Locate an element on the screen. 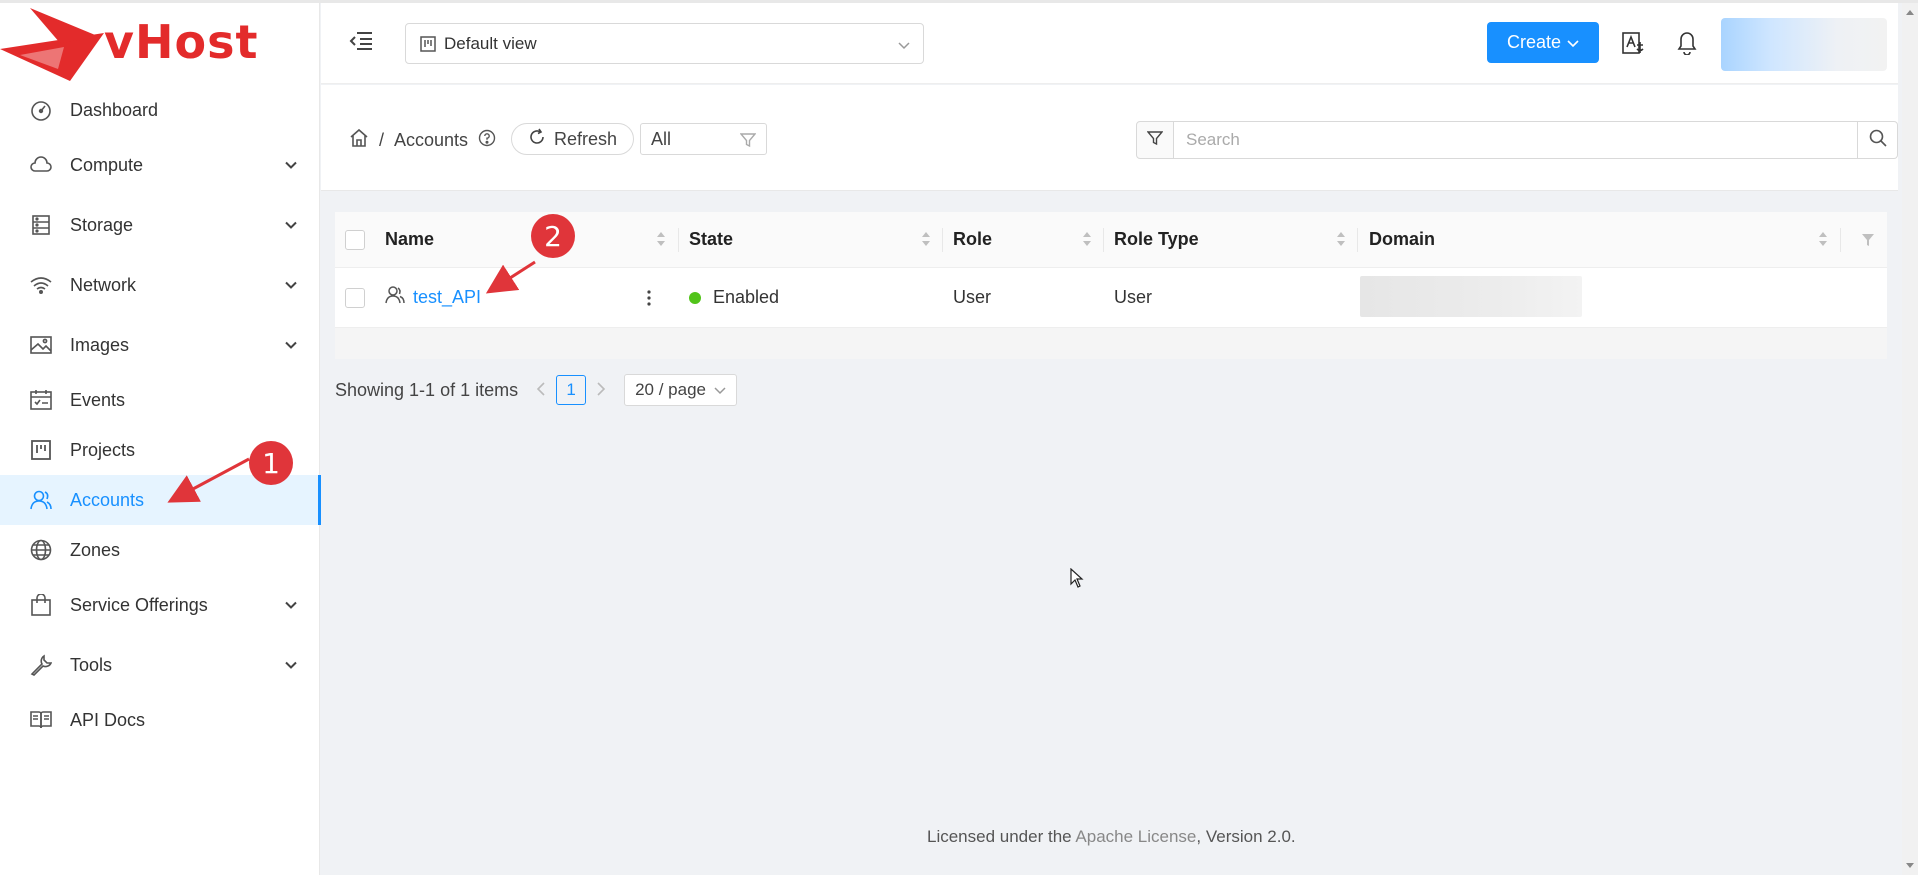 The image size is (1918, 875). page-number-current: 1 is located at coordinates (571, 390).